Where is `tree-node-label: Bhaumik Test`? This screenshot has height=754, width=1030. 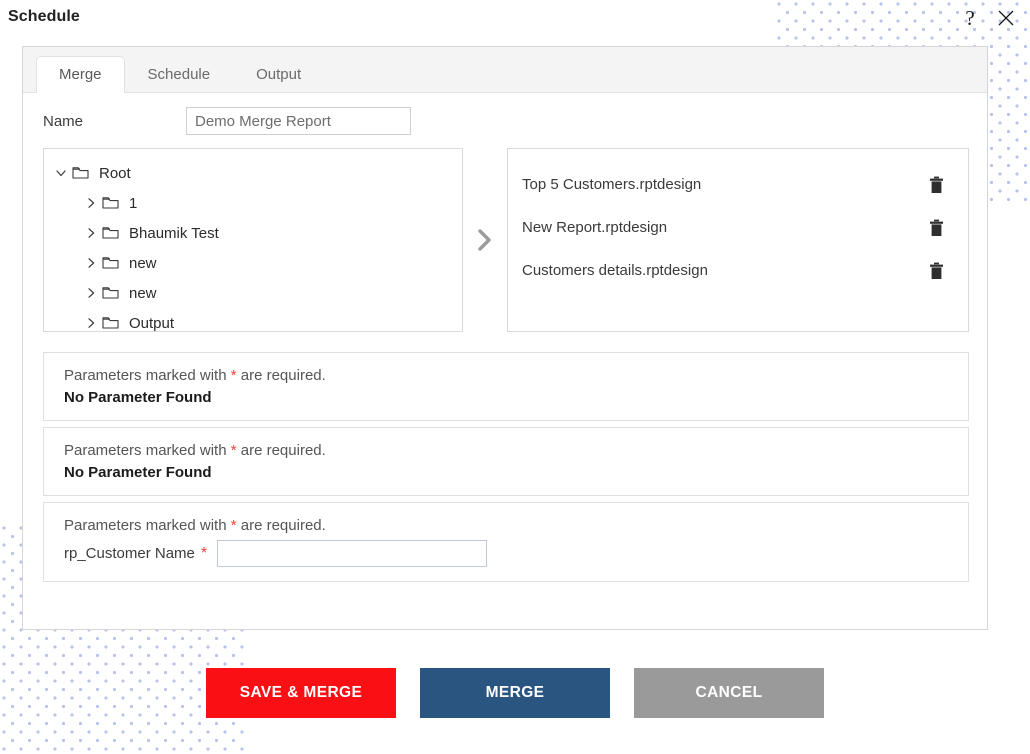 tree-node-label: Bhaumik Test is located at coordinates (174, 233).